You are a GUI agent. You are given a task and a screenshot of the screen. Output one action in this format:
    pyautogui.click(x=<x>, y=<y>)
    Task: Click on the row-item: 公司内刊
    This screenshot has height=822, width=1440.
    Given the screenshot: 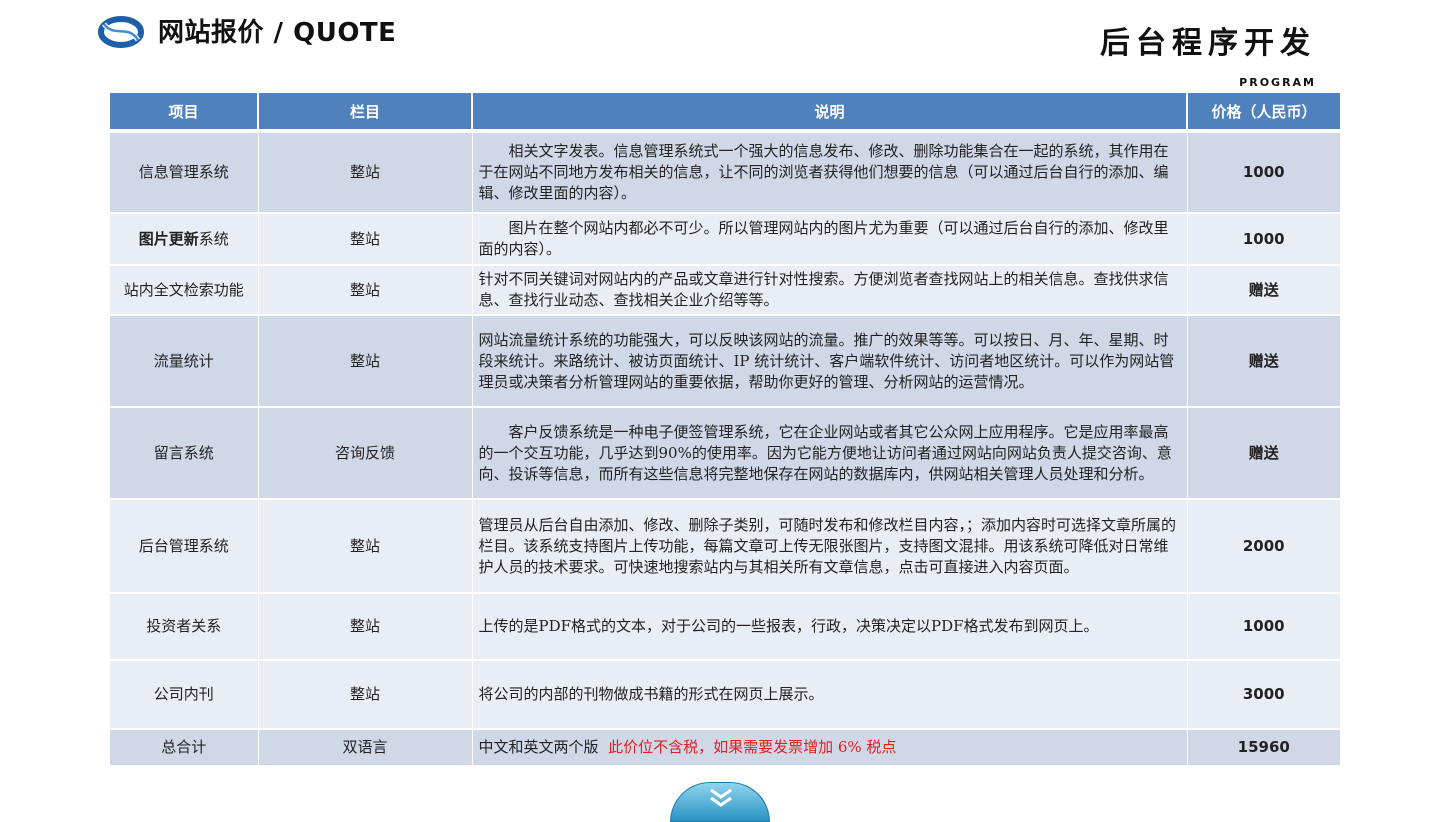 What is the action you would take?
    pyautogui.click(x=184, y=695)
    